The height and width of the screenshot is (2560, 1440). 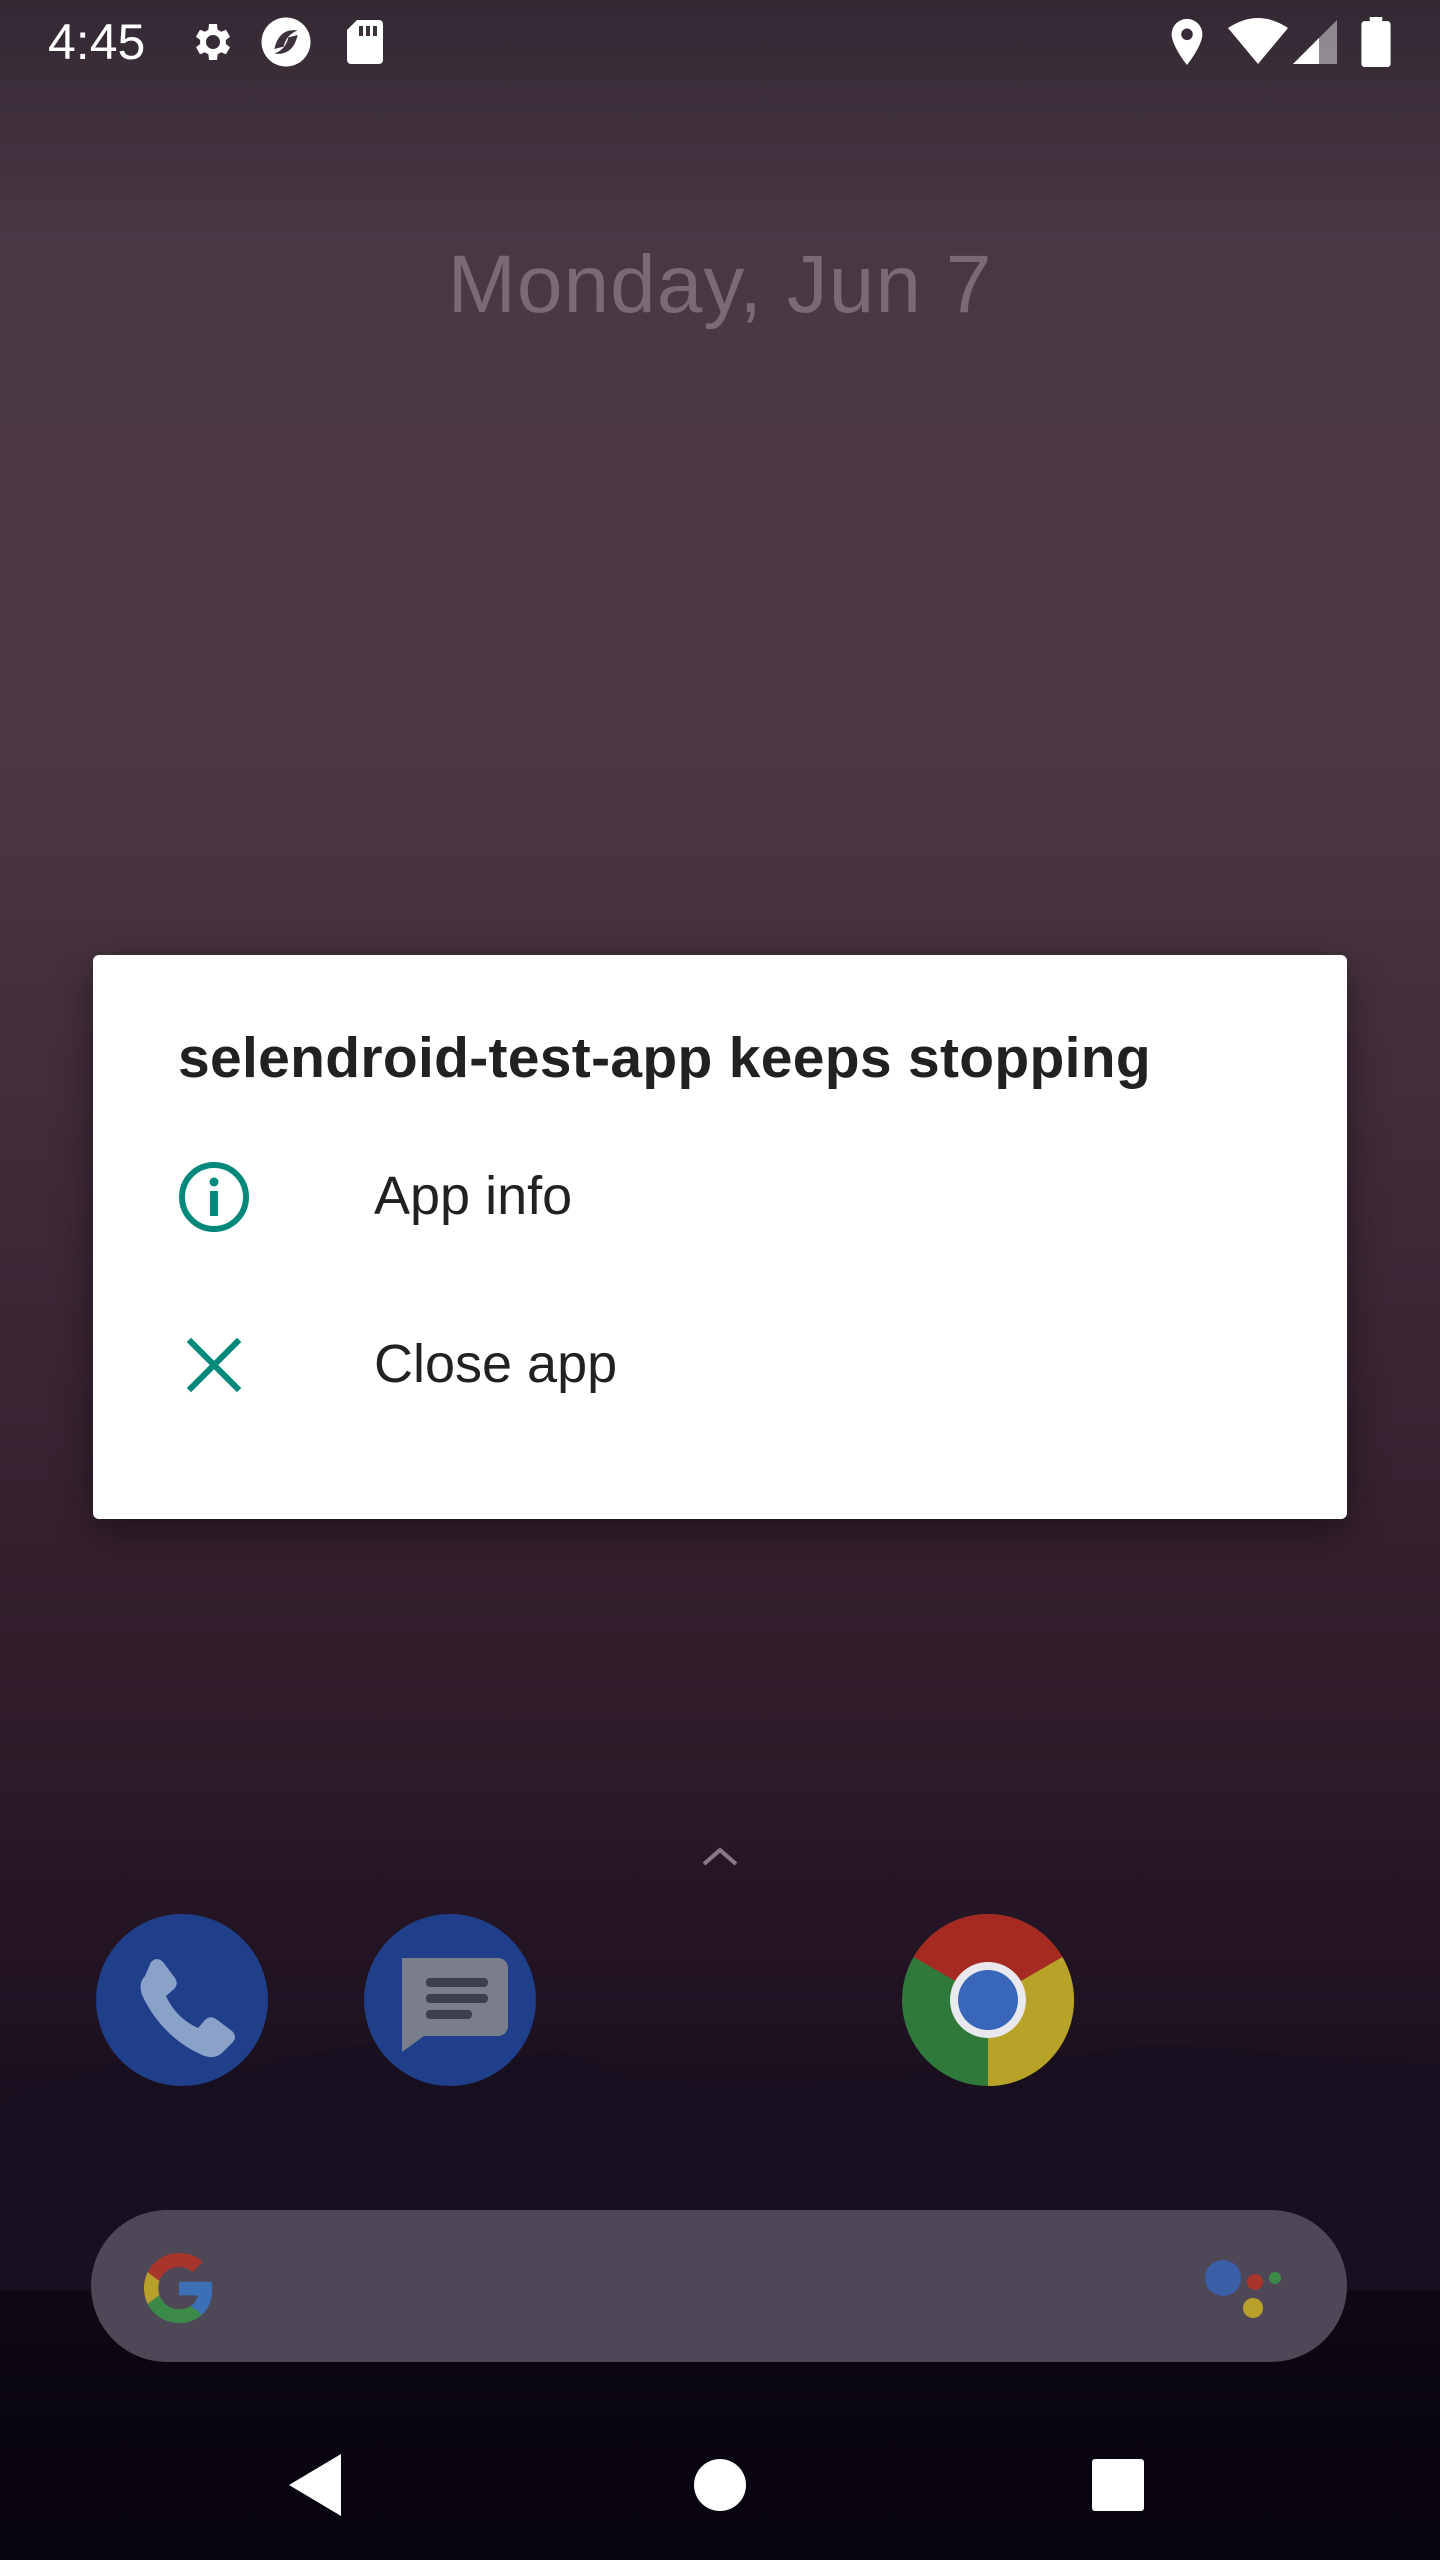 I want to click on battery-icon, so click(x=1376, y=42).